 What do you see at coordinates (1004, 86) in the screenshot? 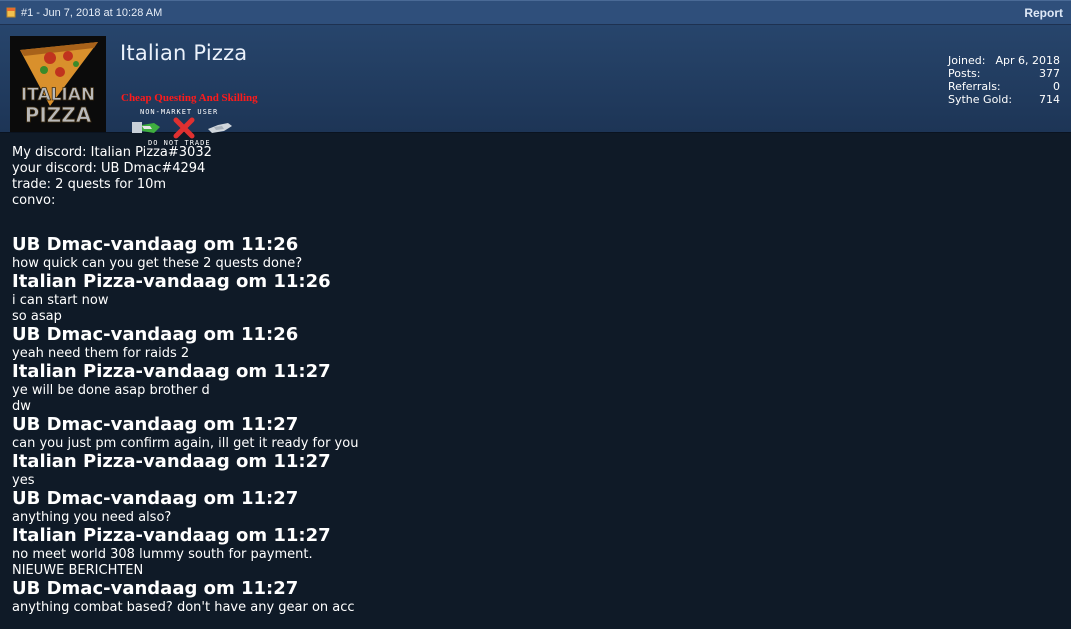
I see `stat-referrals: Referrals: 0` at bounding box center [1004, 86].